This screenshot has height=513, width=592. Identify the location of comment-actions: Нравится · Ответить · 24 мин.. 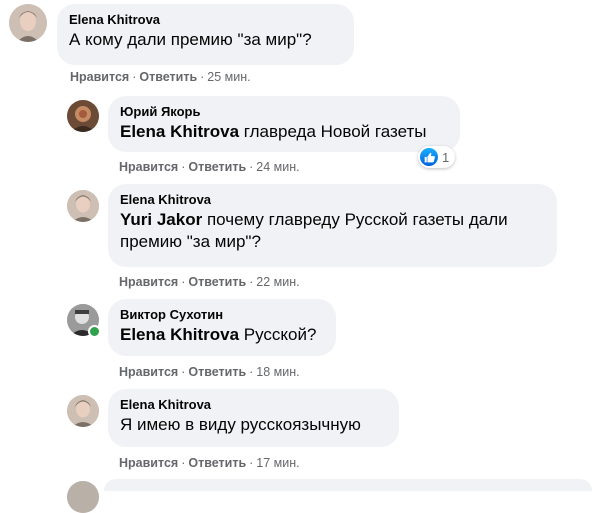
(209, 167).